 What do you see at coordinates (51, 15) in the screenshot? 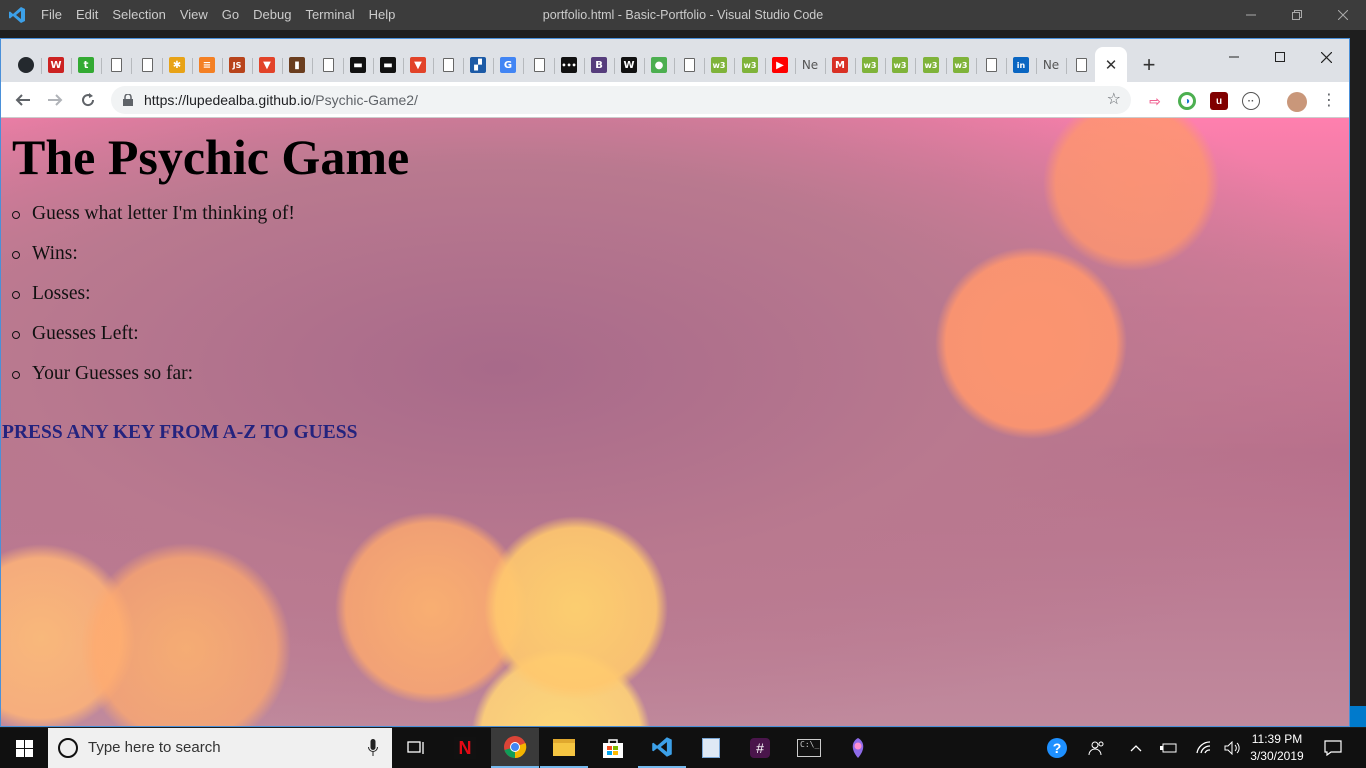
I see `menu-file: File` at bounding box center [51, 15].